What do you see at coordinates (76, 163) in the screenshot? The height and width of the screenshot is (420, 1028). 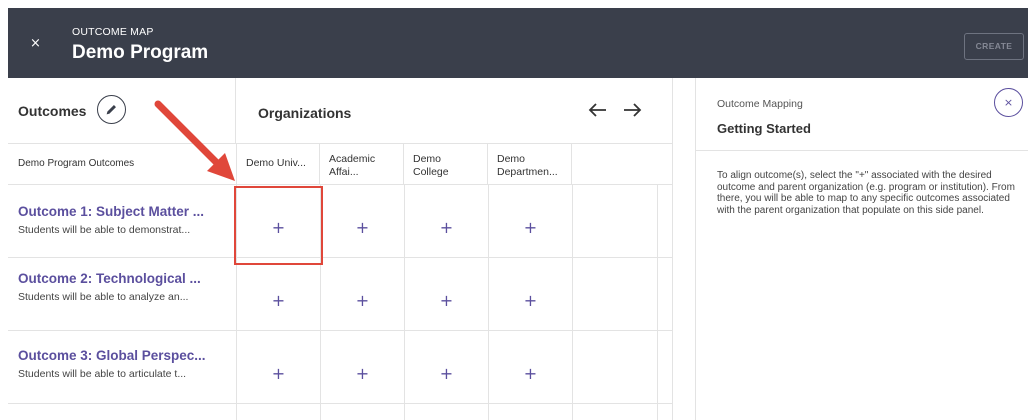 I see `outcomes-column-header: Demo Program Outcomes` at bounding box center [76, 163].